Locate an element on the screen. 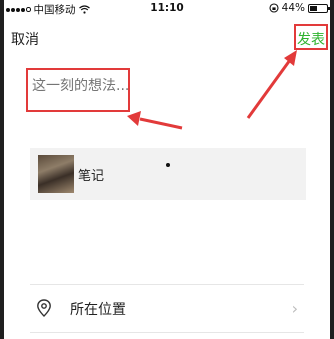 This screenshot has height=339, width=334. arrow-to-input is located at coordinates (155, 120).